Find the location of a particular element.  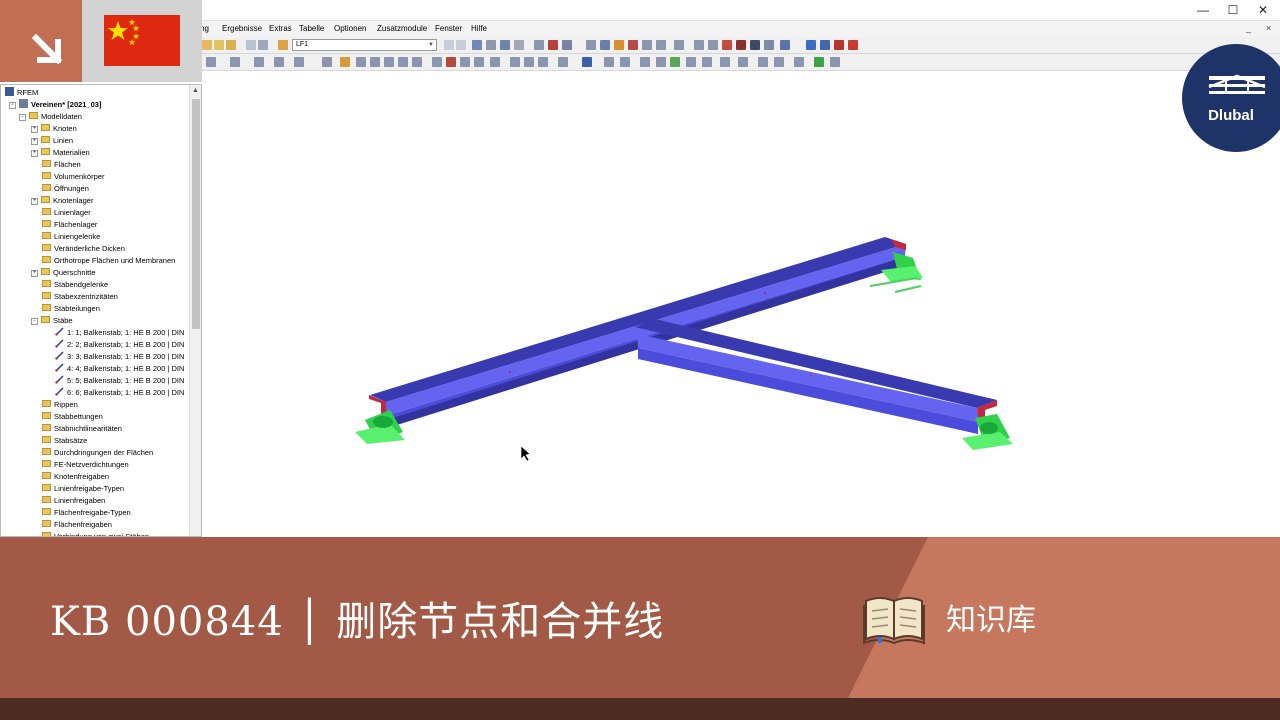

tree-item: Orthotrope Flächen und Membranen is located at coordinates (108, 261).